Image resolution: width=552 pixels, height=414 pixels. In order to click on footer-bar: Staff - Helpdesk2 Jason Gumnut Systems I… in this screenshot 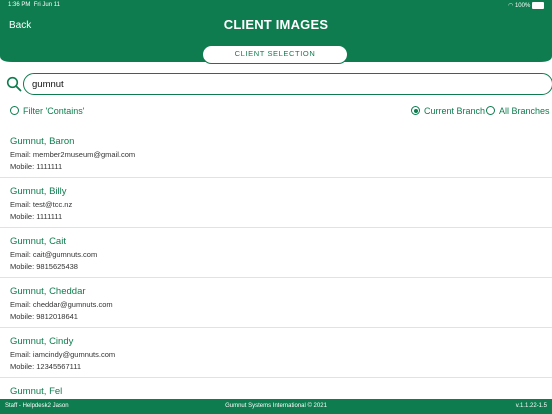, I will do `click(276, 406)`.